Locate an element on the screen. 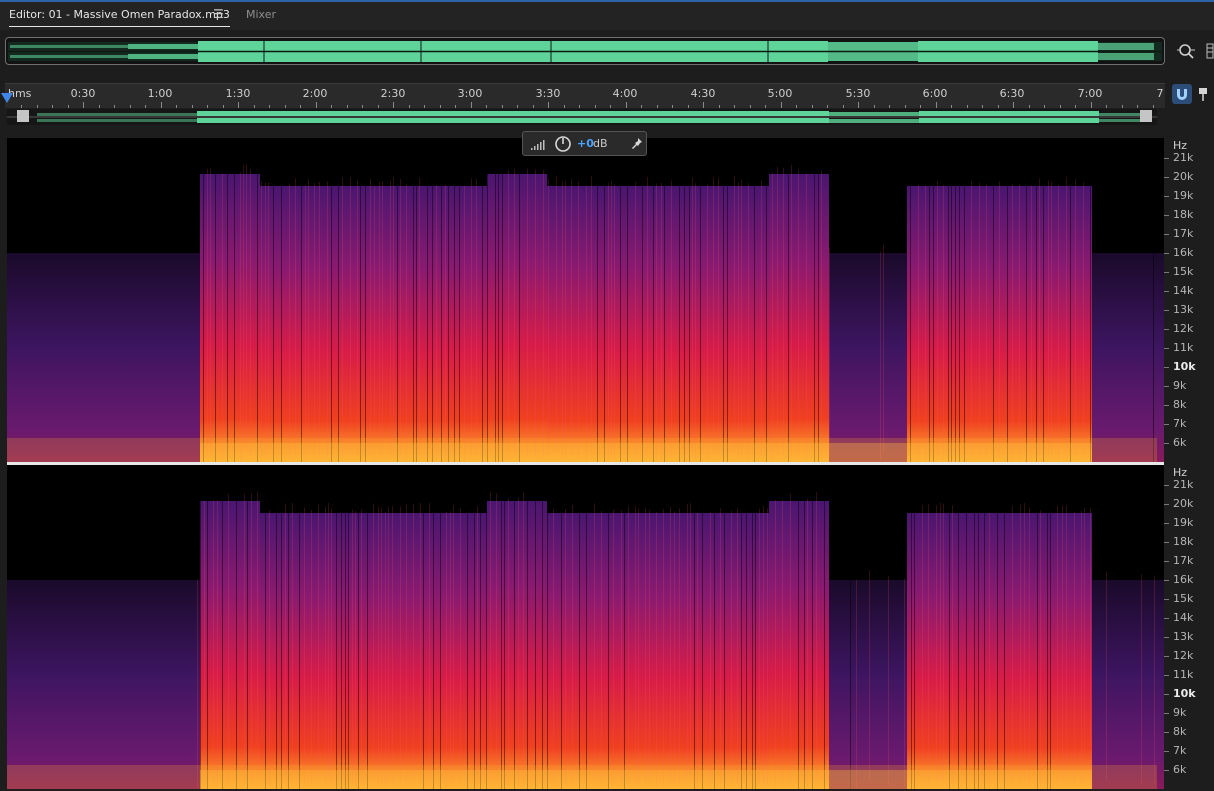 The image size is (1214, 791). overview-waveform is located at coordinates (585, 51).